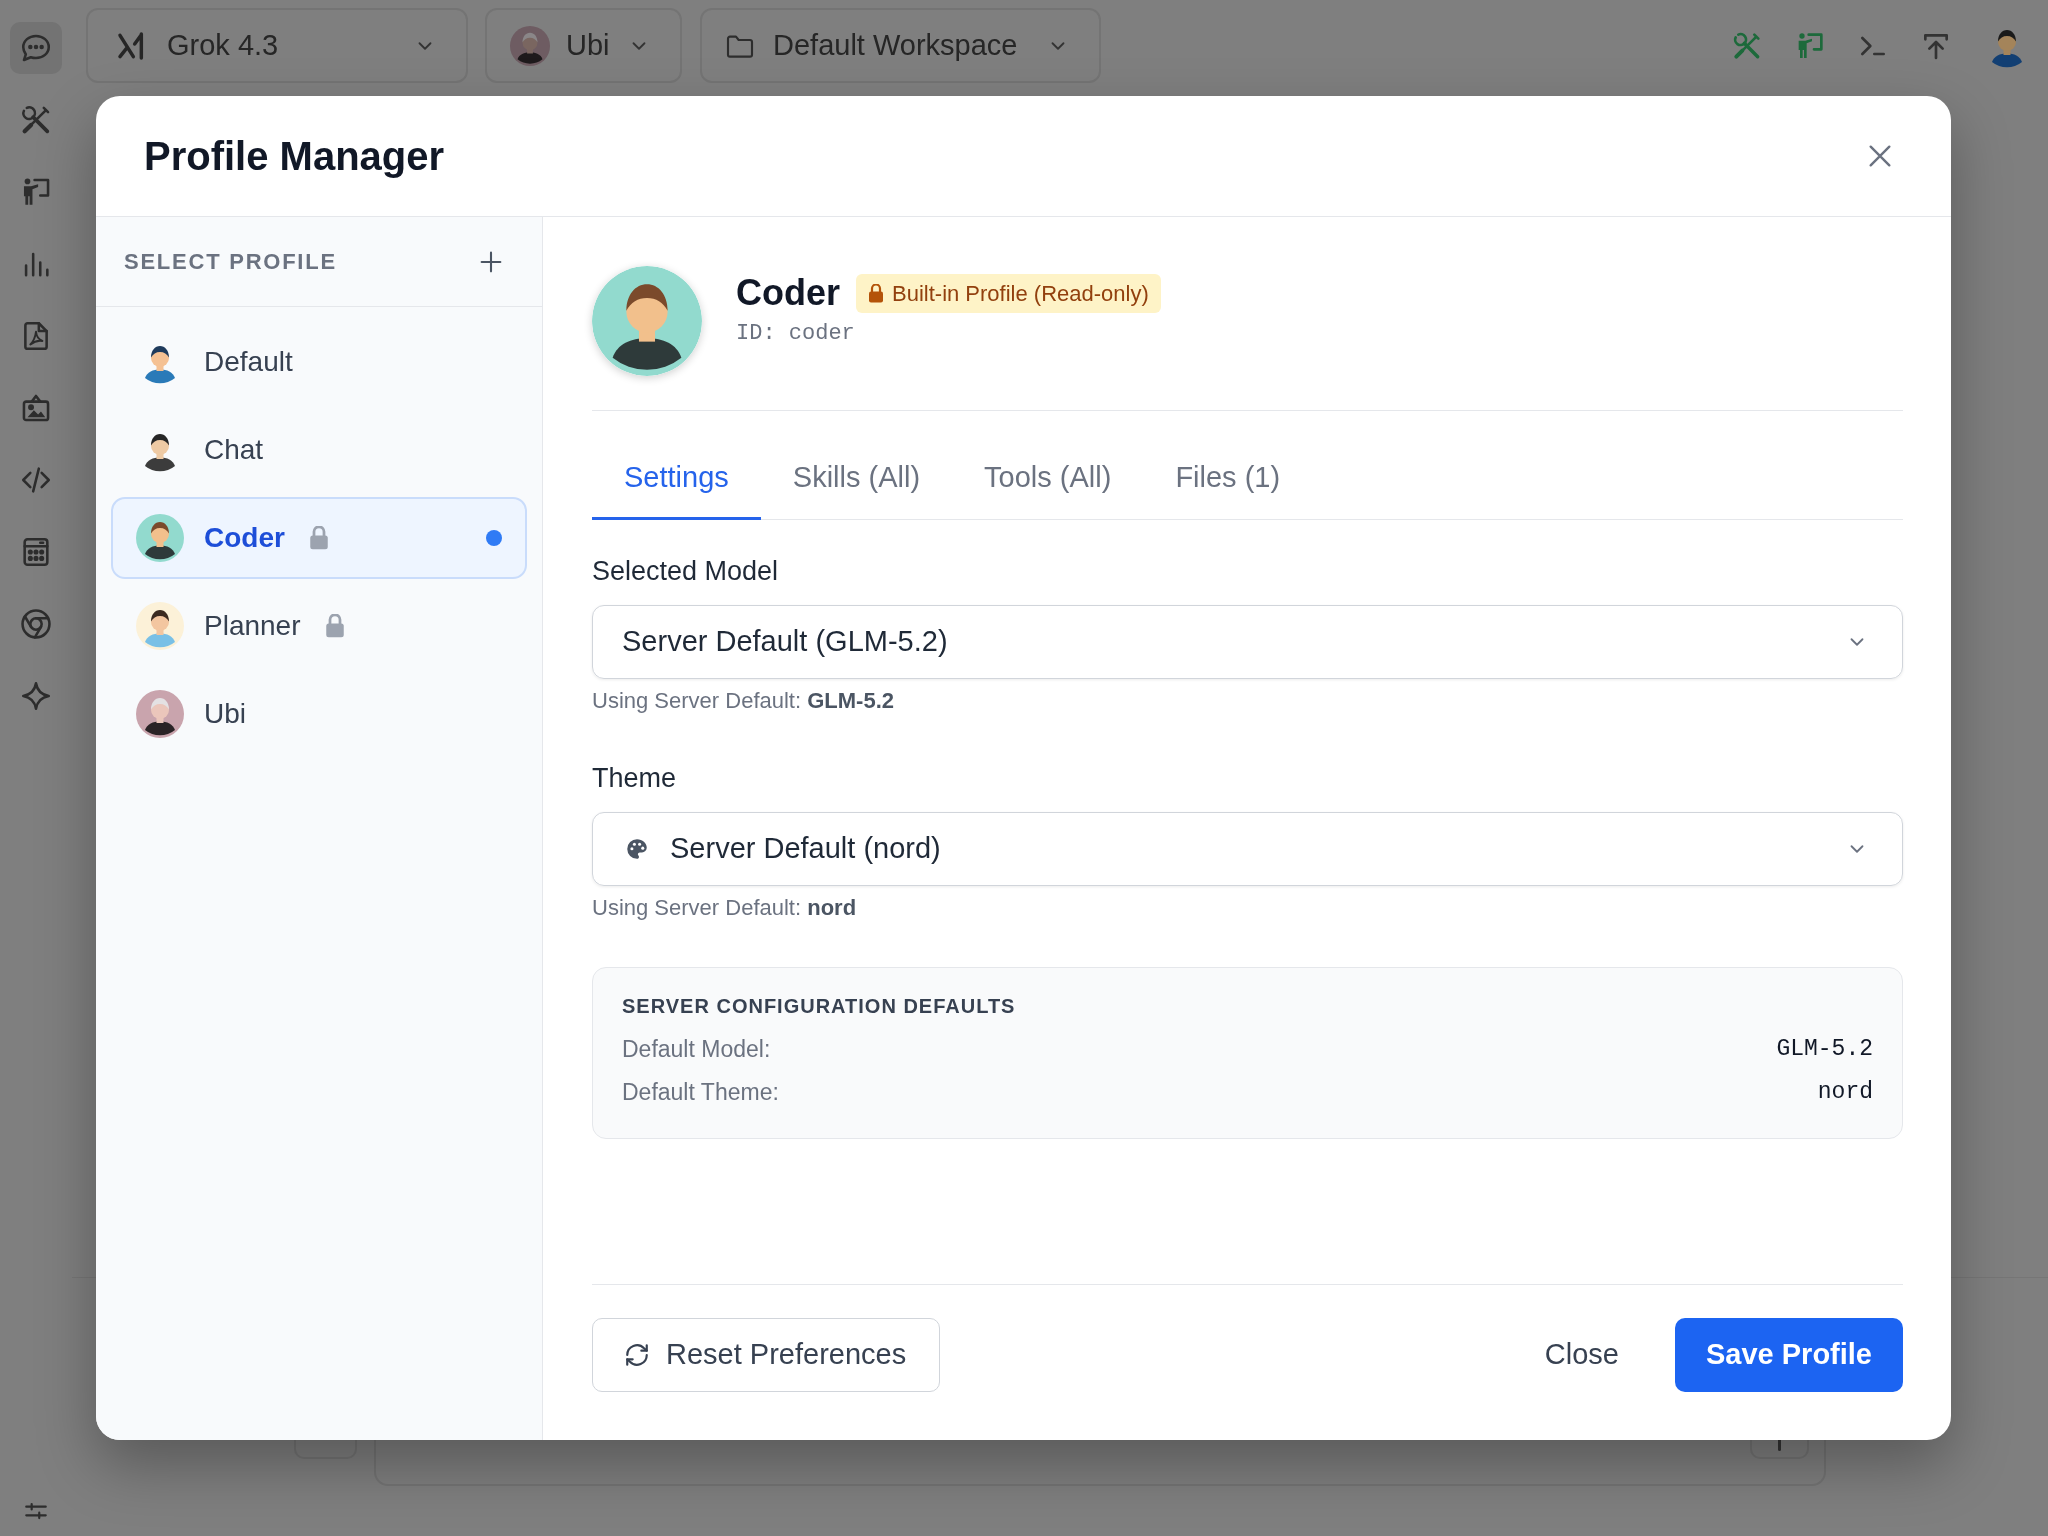 The width and height of the screenshot is (2048, 1536). Describe the element at coordinates (1228, 477) in the screenshot. I see `tab: Files (1)` at that location.